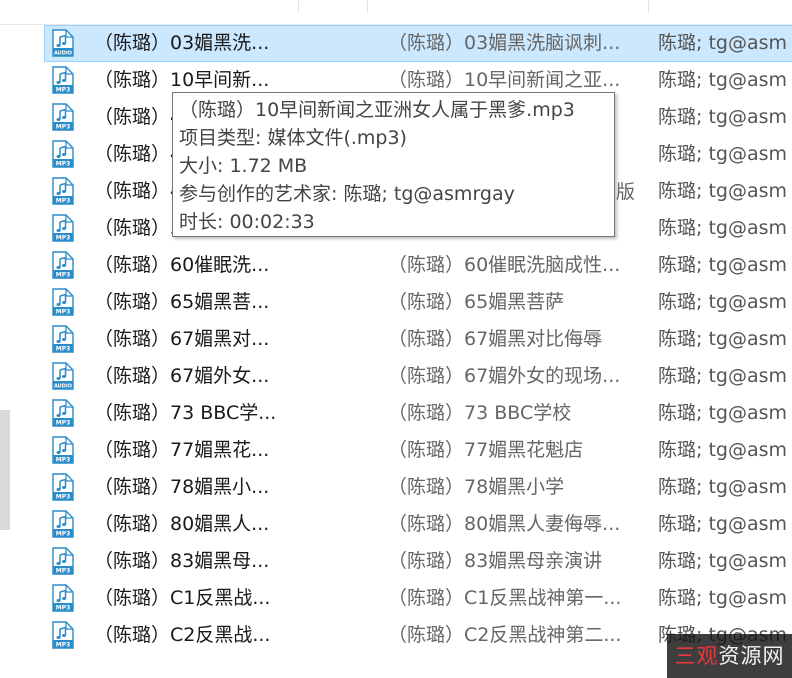  I want to click on file-row: MP3 （陈璐）73 BBC学... （陈璐）73 BBC学校 陈璐; tg@asm, so click(418, 413).